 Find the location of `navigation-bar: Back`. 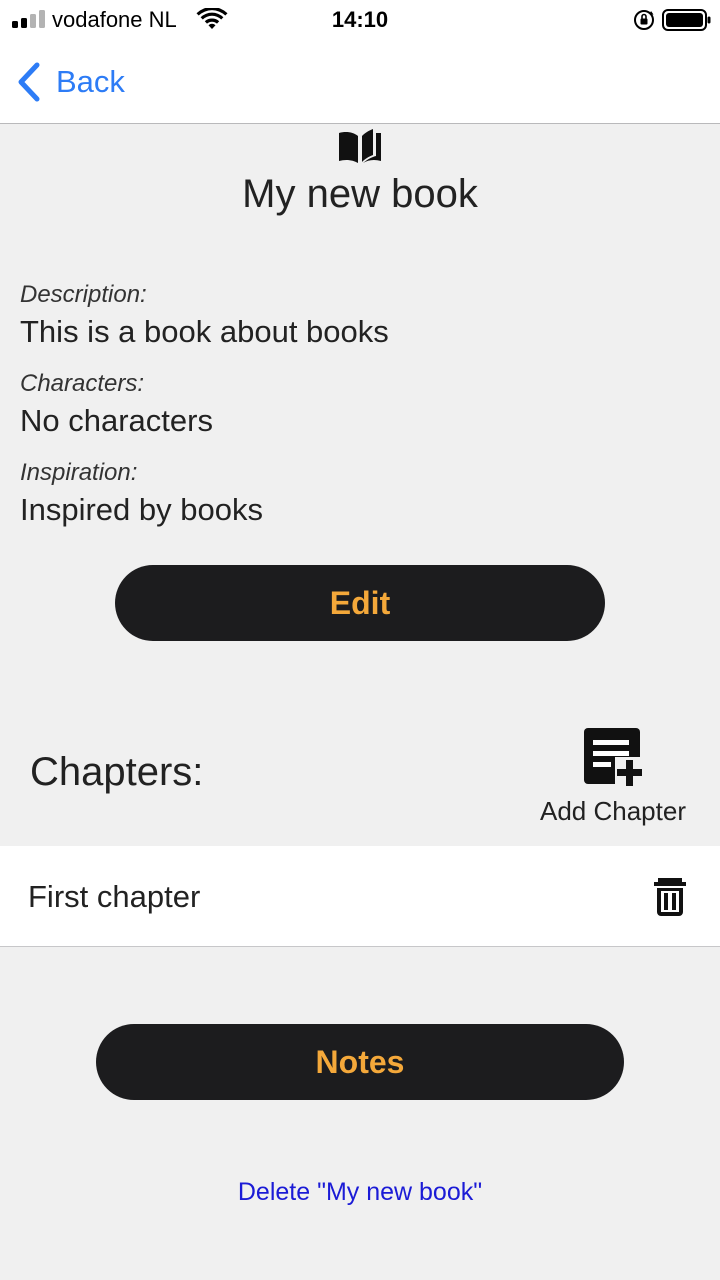

navigation-bar: Back is located at coordinates (360, 82).